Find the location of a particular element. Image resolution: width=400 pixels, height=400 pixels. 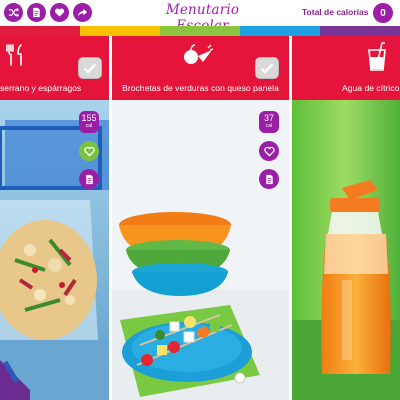

card-actions: 155 cal is located at coordinates (89, 150).